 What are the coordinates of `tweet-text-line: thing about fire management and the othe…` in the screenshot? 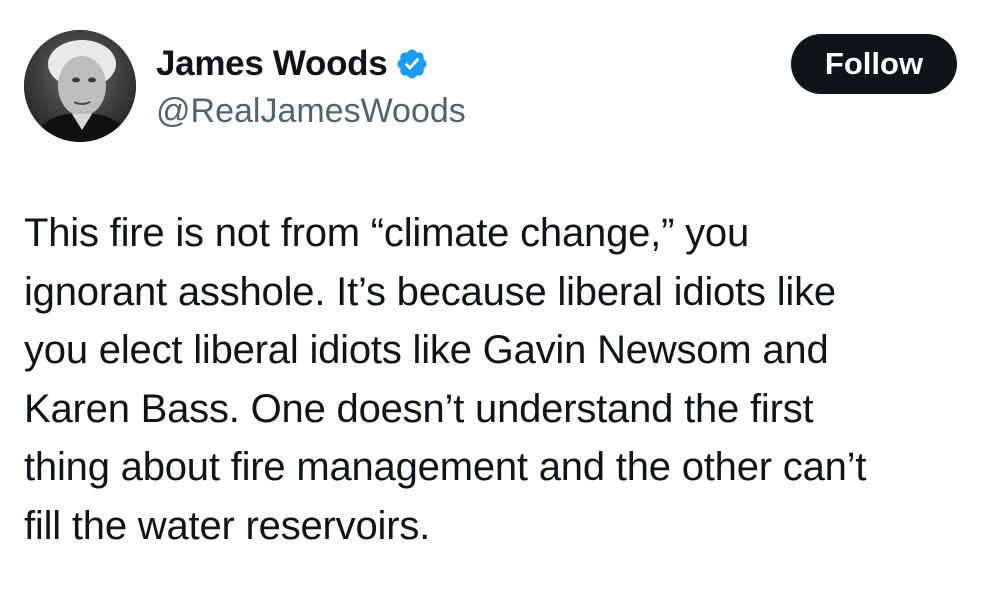 It's located at (445, 467).